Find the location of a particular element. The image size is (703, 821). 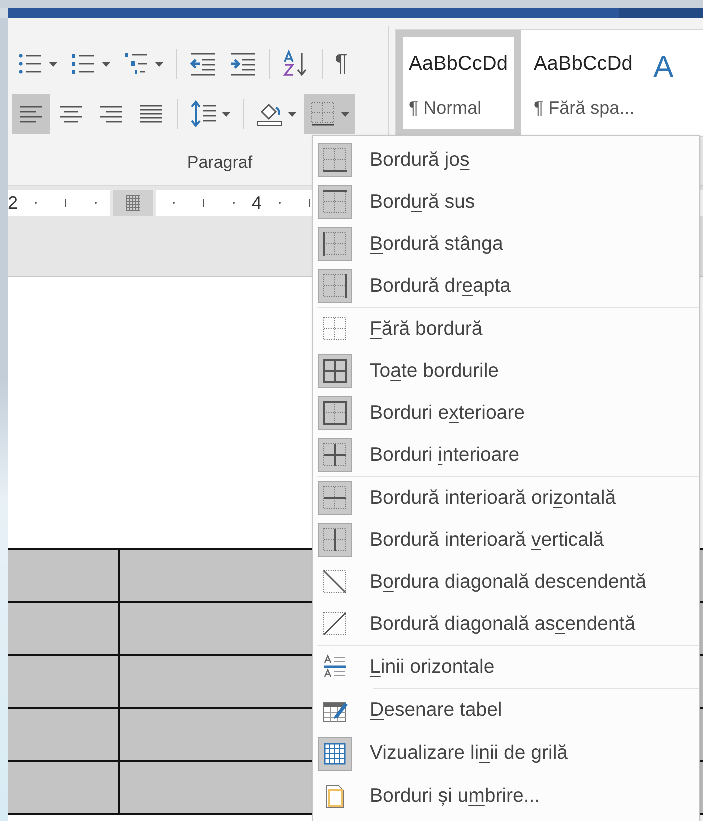

menu-item: Bordură jos is located at coordinates (506, 160).